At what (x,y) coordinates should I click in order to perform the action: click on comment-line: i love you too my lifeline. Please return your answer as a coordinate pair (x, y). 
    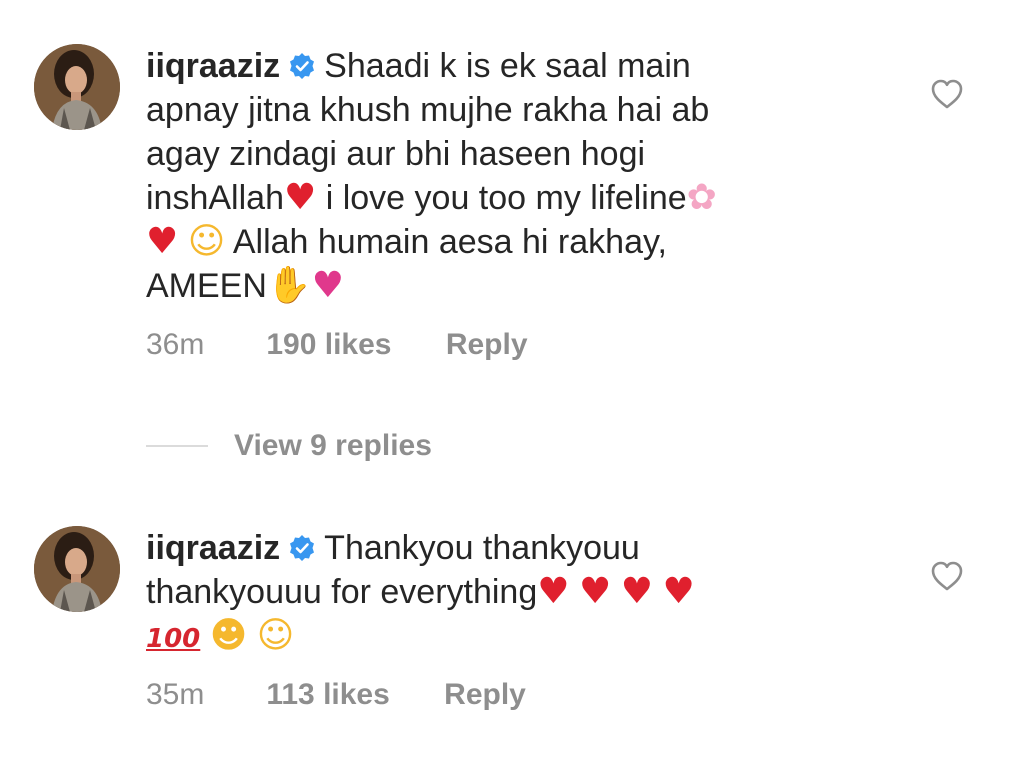
    Looking at the image, I should click on (501, 198).